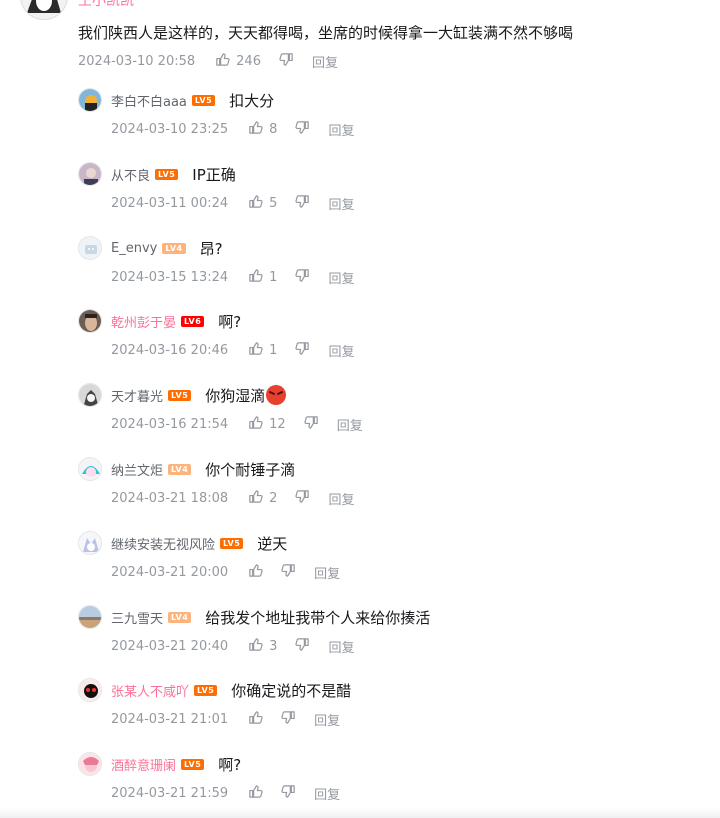  What do you see at coordinates (137, 617) in the screenshot?
I see `reply-username: 三九雪天` at bounding box center [137, 617].